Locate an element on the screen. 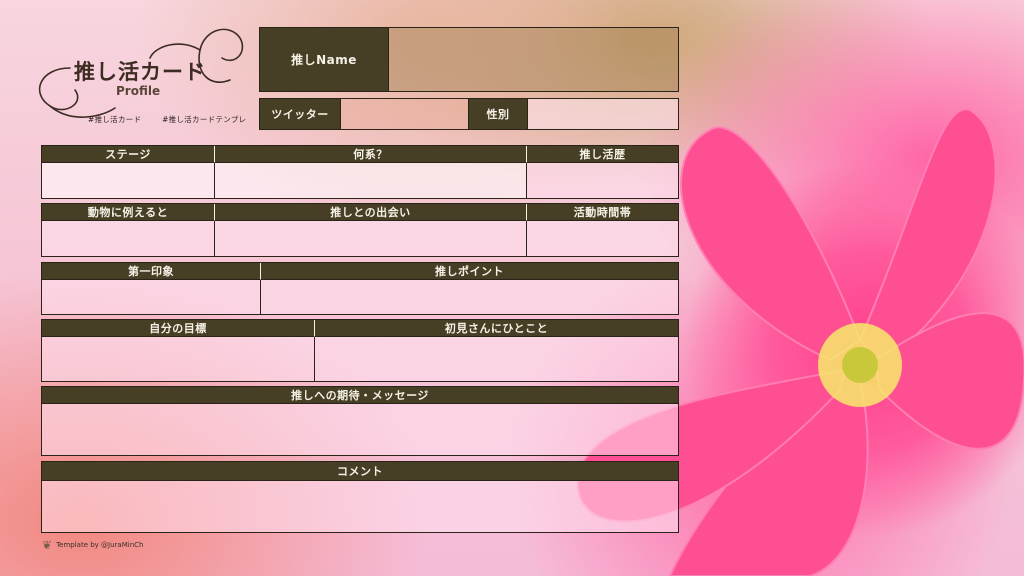 The image size is (1024, 576). row-animal: 動物に例えると 推しとの出会い 活動時間帯 is located at coordinates (360, 230).